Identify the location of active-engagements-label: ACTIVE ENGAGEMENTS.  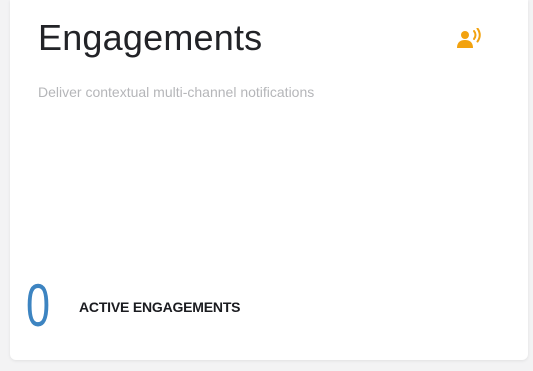
(160, 307).